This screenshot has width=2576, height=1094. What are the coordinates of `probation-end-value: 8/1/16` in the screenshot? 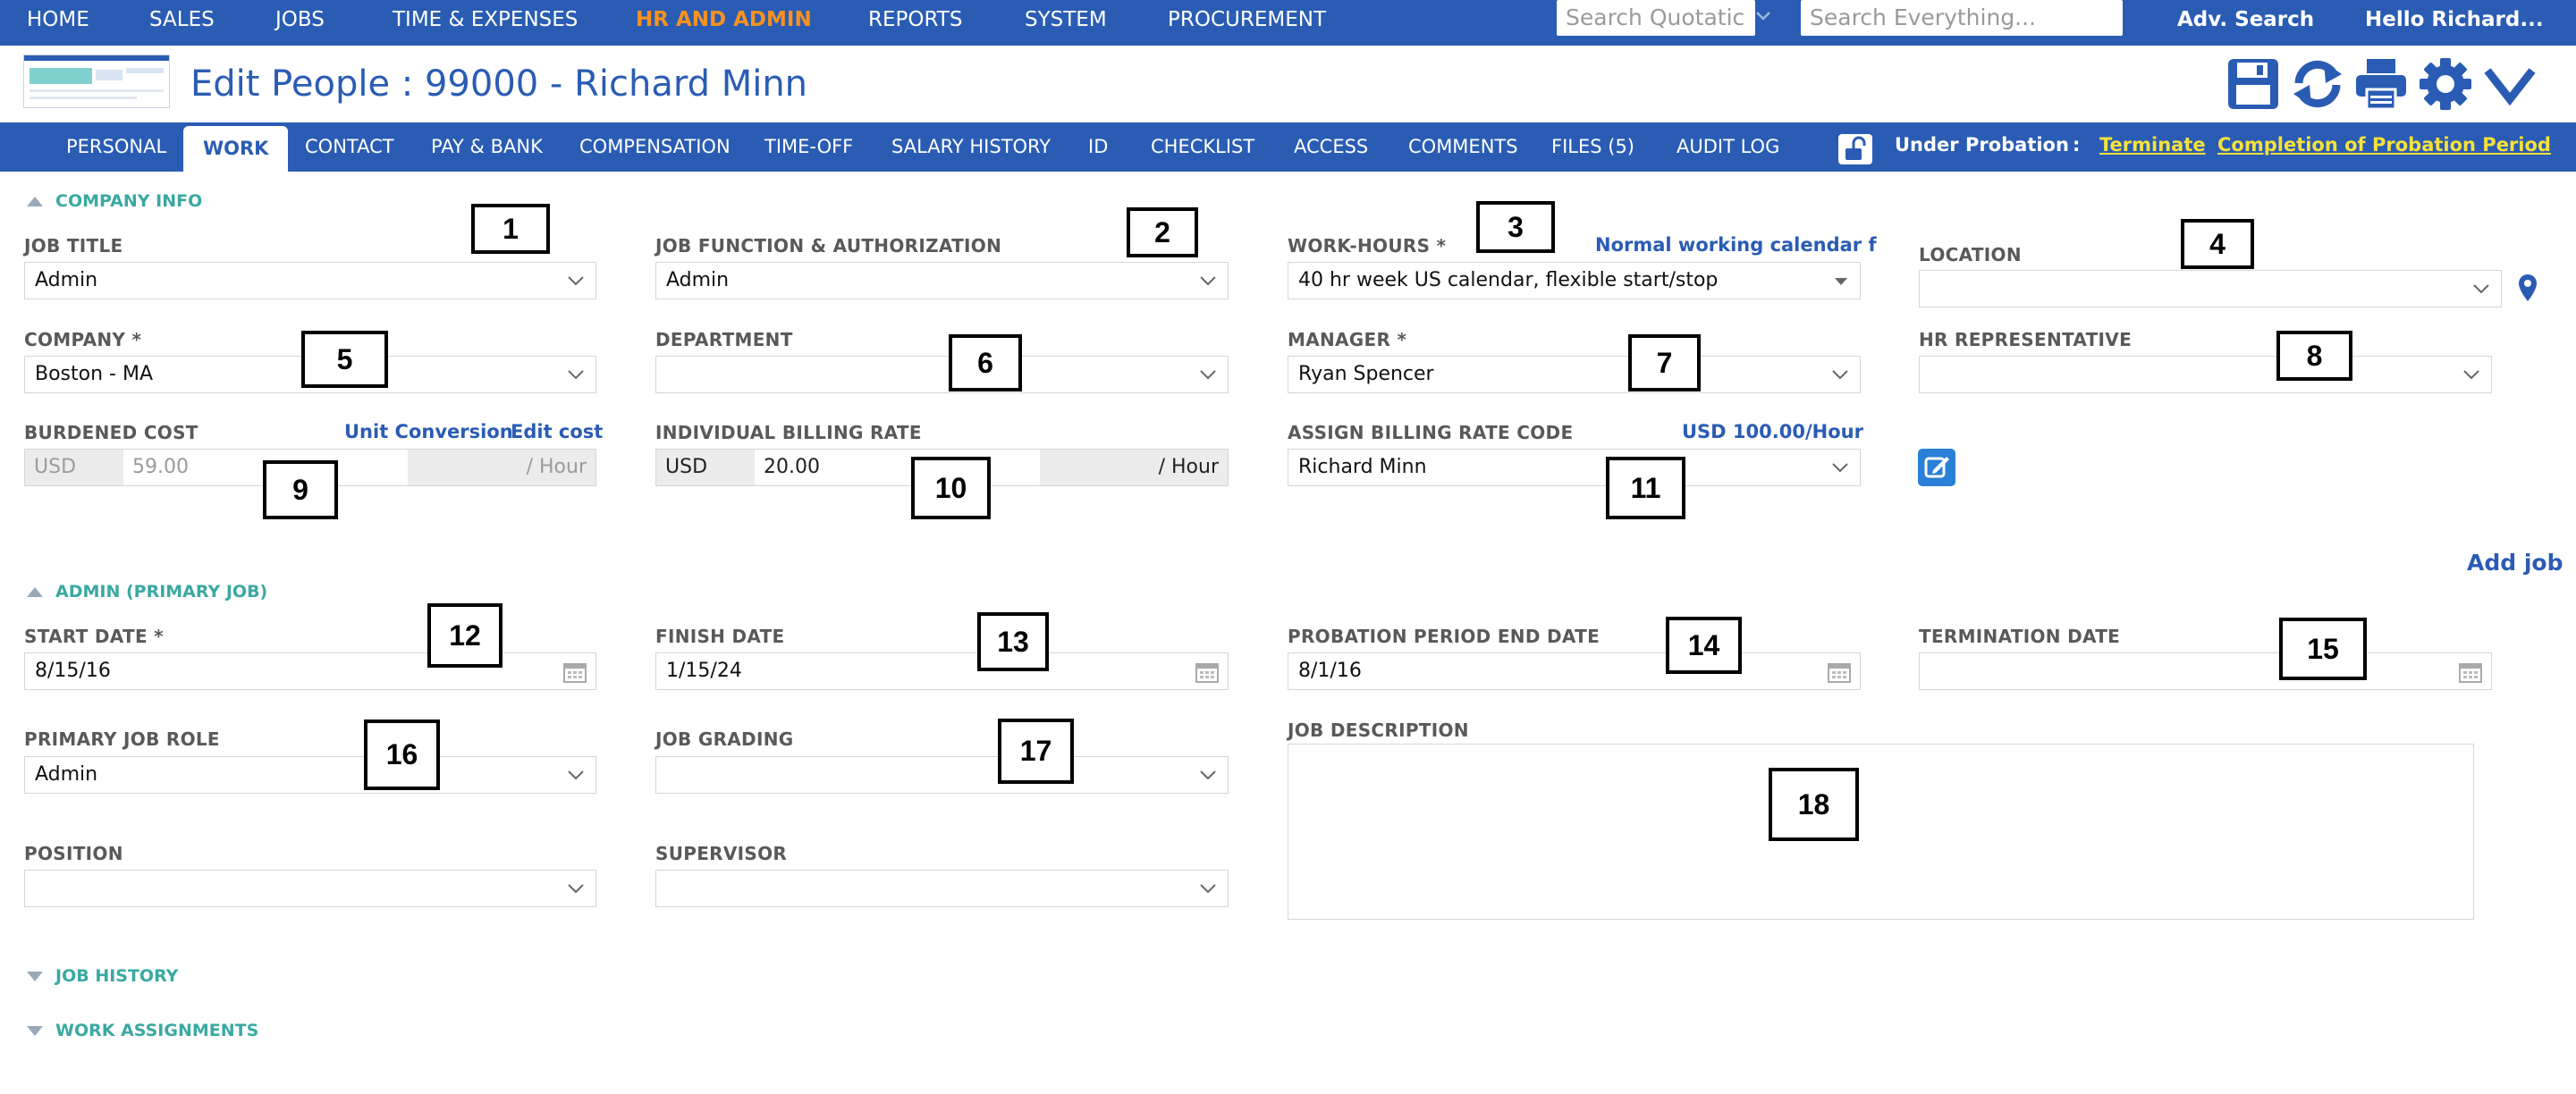 It's located at (1330, 671).